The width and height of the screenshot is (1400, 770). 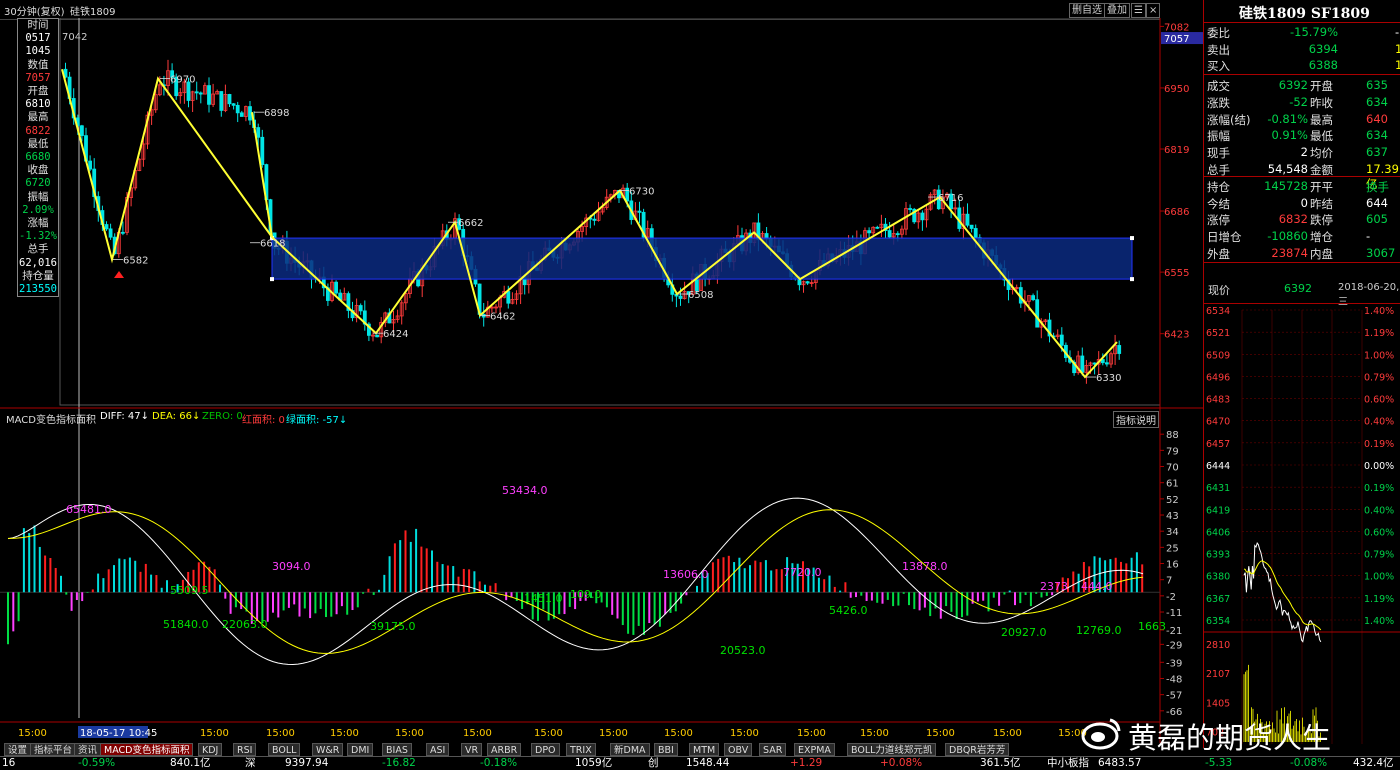 I want to click on indicator-tab: VR, so click(x=472, y=749).